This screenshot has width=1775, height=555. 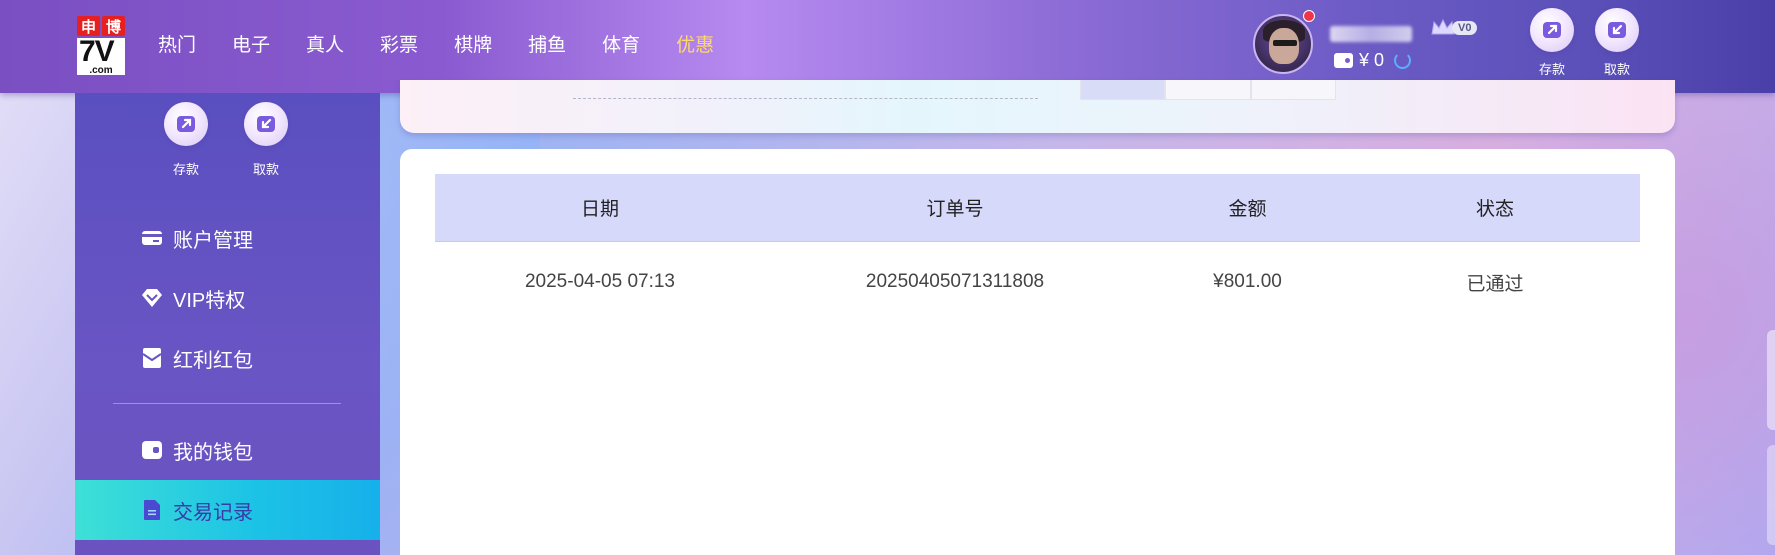 I want to click on column-header-order: 订单号, so click(x=955, y=209).